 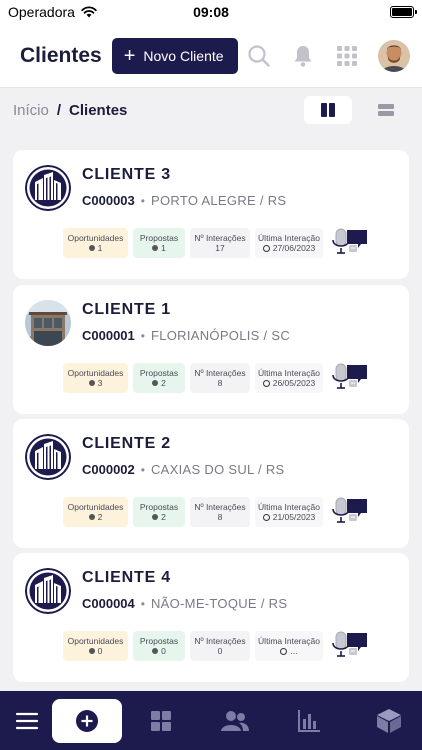 I want to click on list-view-icon, so click(x=386, y=110).